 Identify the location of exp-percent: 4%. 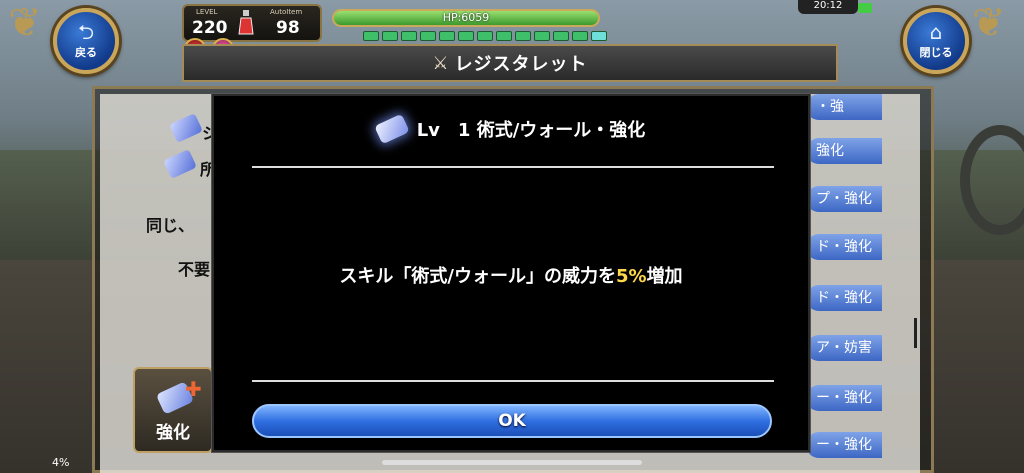
(61, 462).